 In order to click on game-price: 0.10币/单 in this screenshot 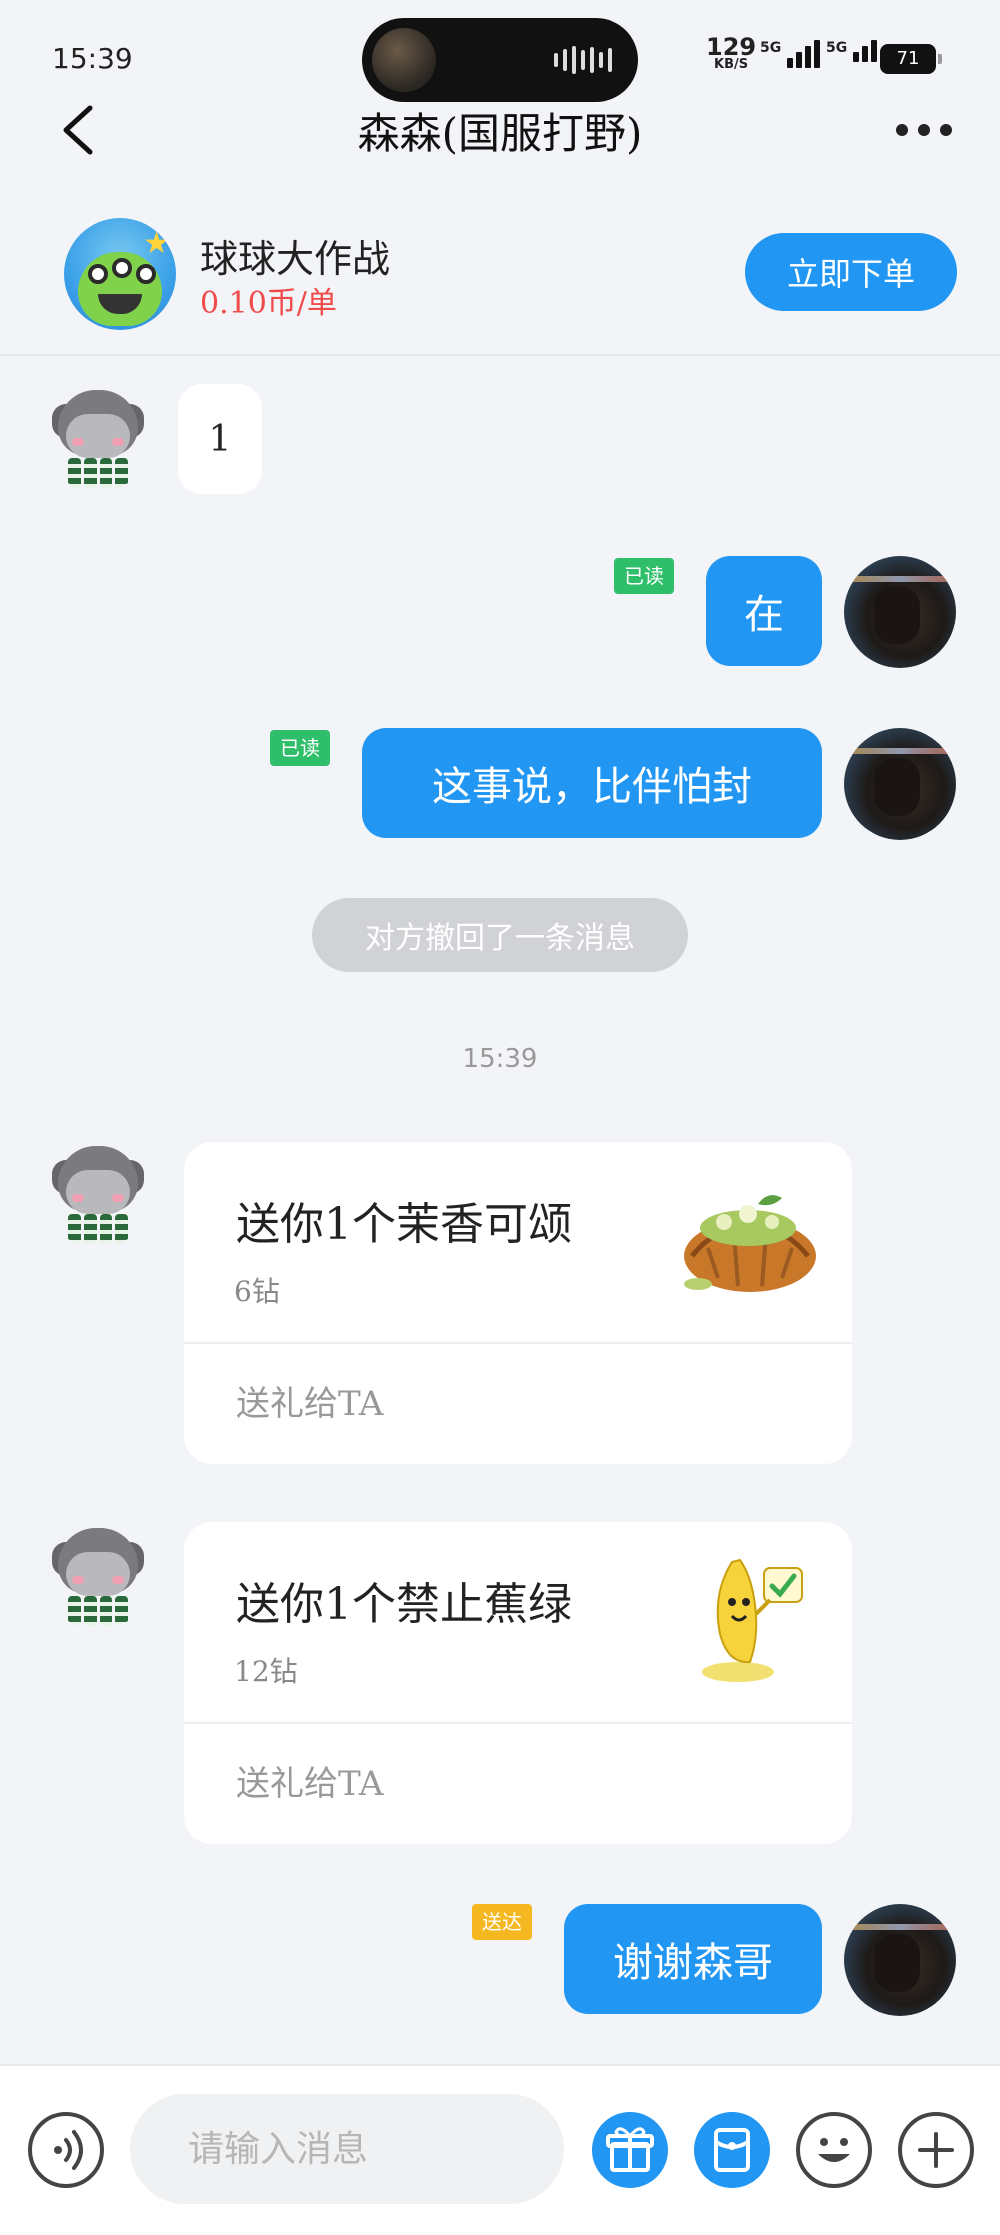, I will do `click(268, 303)`.